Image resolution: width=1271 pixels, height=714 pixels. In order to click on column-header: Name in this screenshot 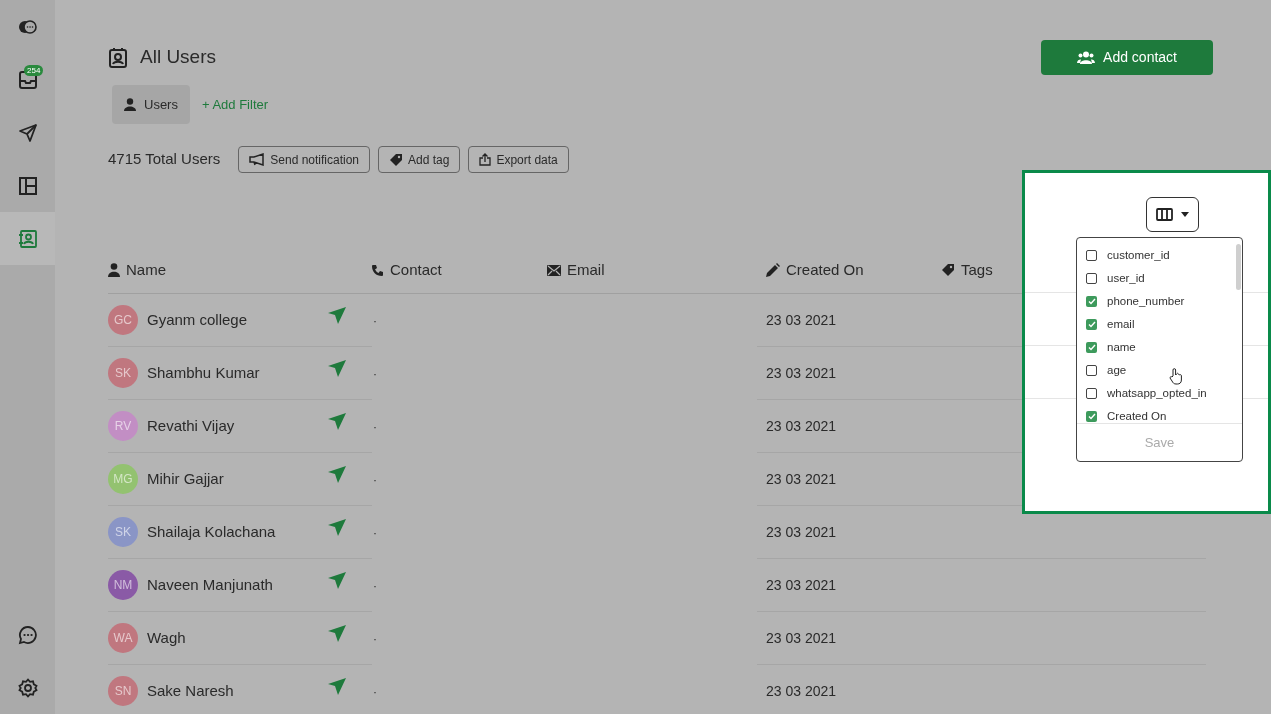, I will do `click(146, 270)`.